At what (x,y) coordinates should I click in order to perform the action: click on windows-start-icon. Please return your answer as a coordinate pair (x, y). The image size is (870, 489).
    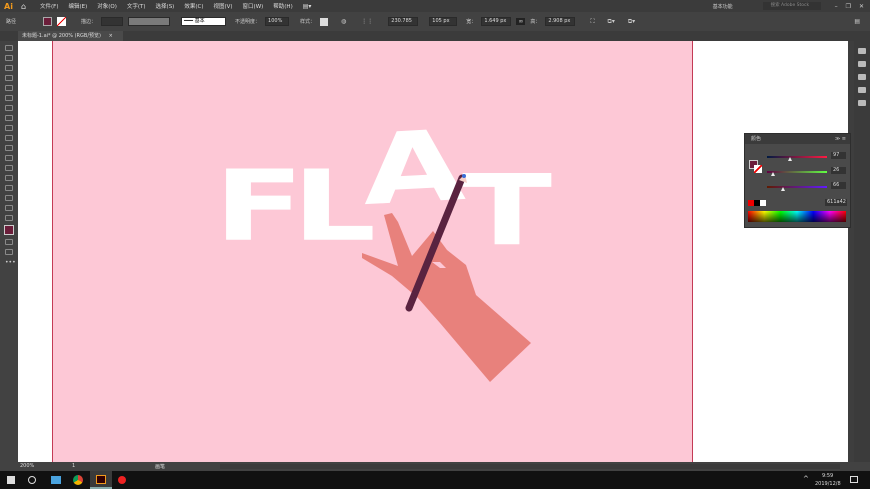
    Looking at the image, I should click on (11, 480).